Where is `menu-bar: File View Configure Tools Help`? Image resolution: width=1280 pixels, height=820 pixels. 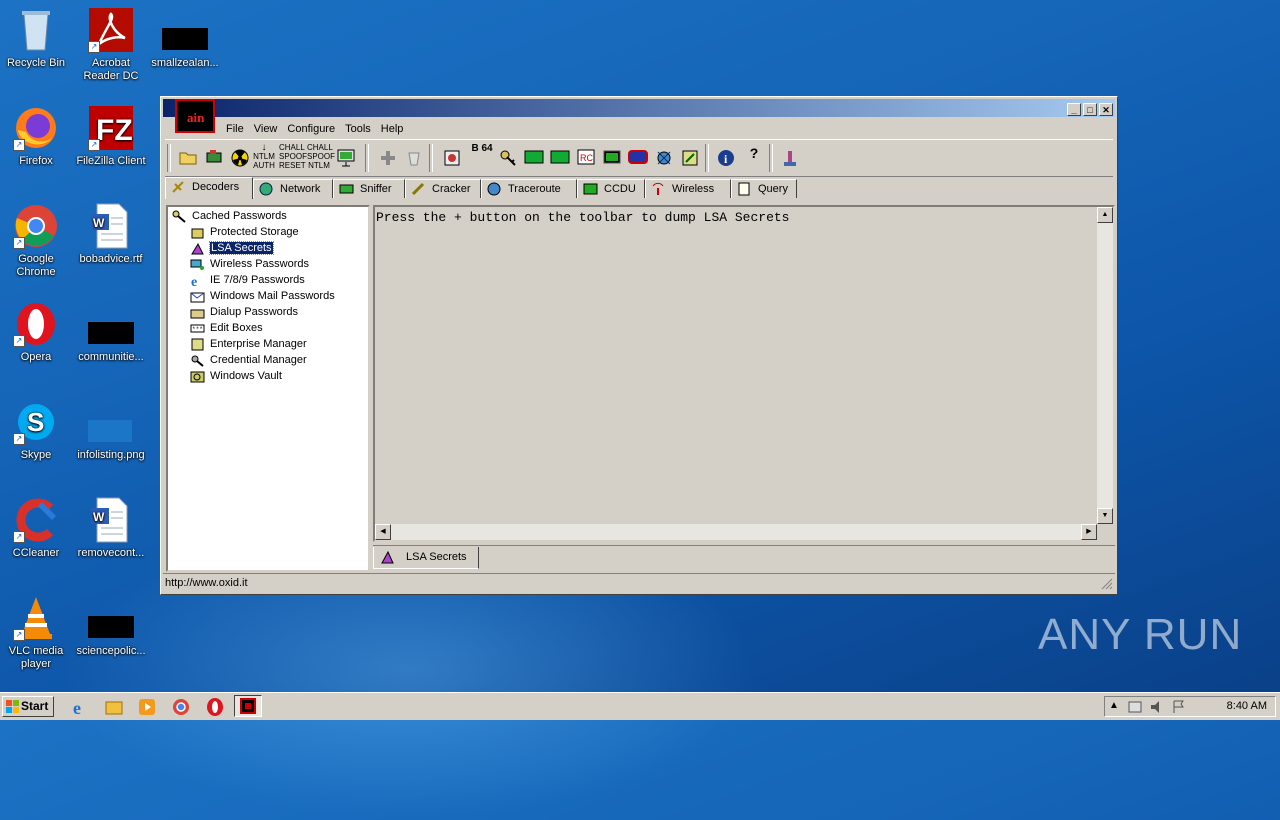 menu-bar: File View Configure Tools Help is located at coordinates (314, 129).